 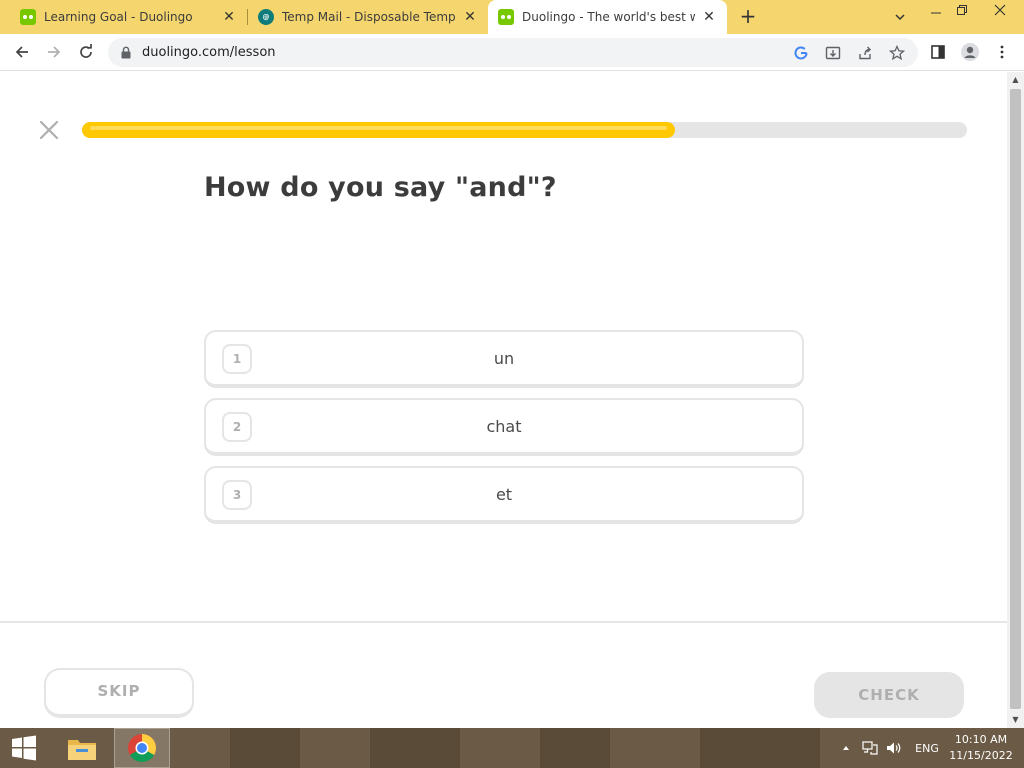 I want to click on side-panel-icon, so click(x=938, y=52).